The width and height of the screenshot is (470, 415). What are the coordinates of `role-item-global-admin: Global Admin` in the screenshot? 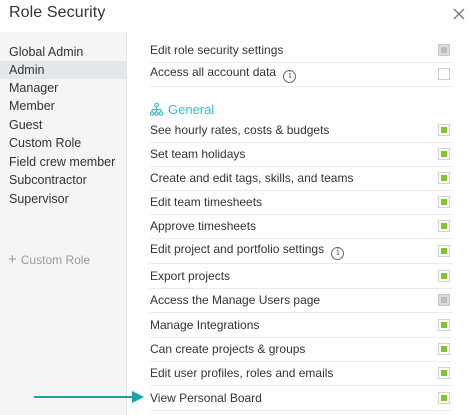 It's located at (63, 52).